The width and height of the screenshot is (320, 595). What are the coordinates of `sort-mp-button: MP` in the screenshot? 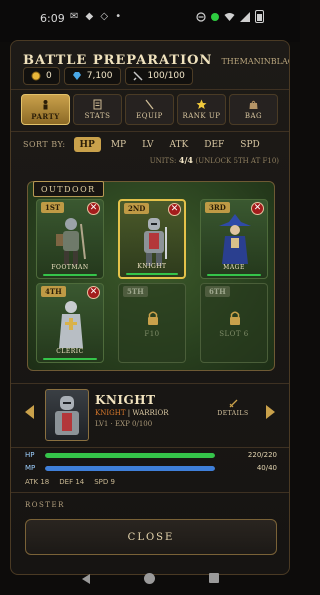 It's located at (118, 144).